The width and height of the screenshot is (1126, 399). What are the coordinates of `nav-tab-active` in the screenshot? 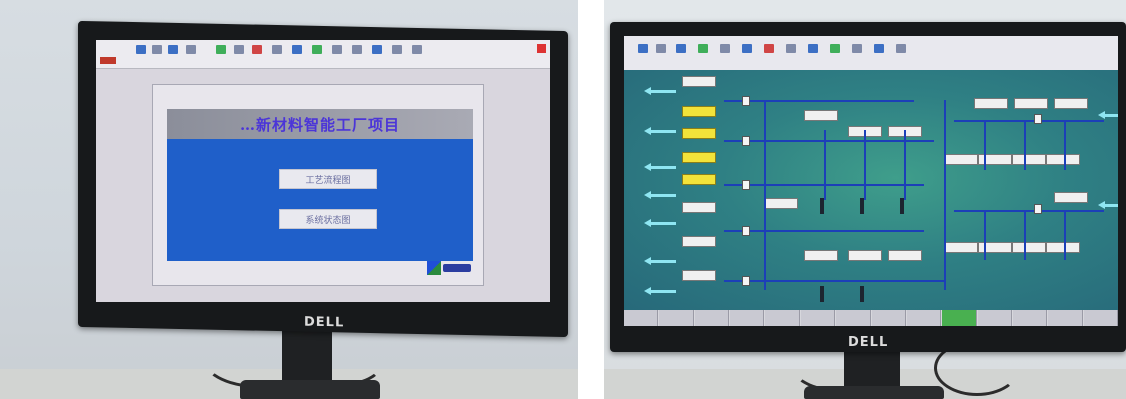 It's located at (959, 318).